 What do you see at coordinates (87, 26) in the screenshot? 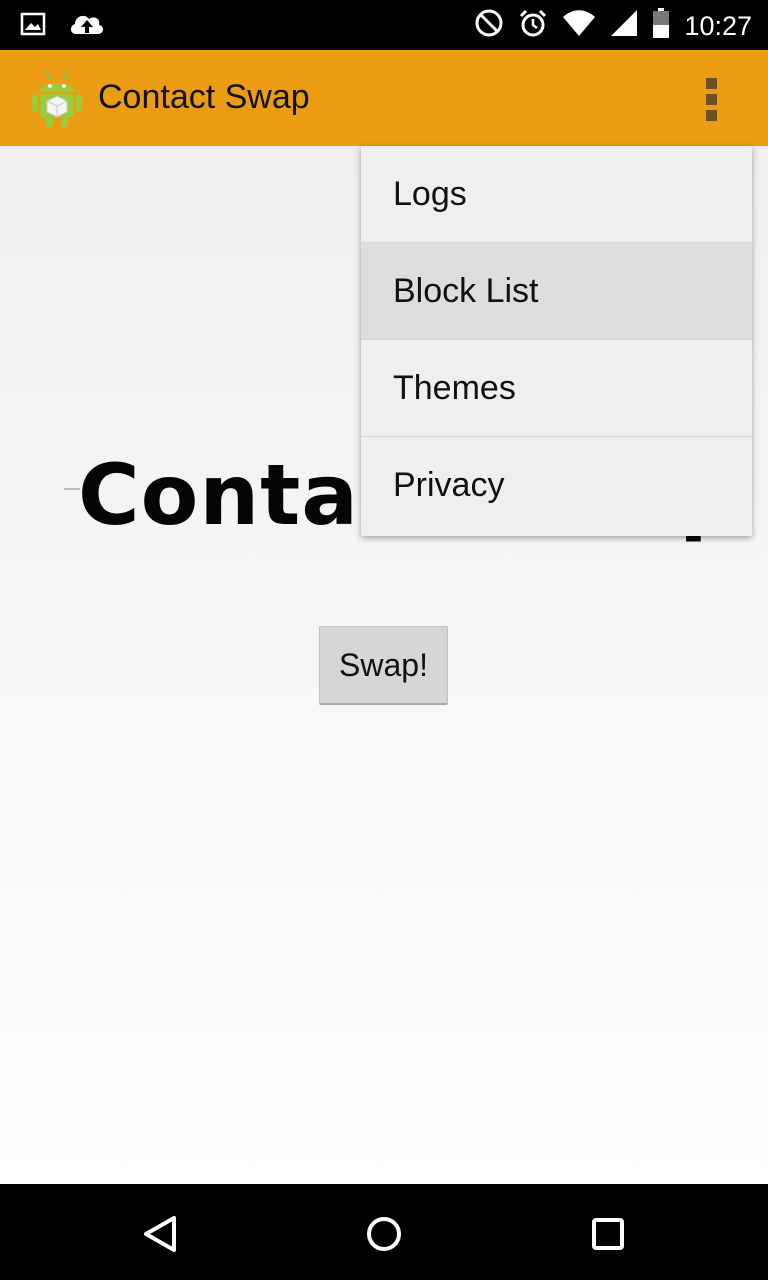
I see `cloud-upload-icon` at bounding box center [87, 26].